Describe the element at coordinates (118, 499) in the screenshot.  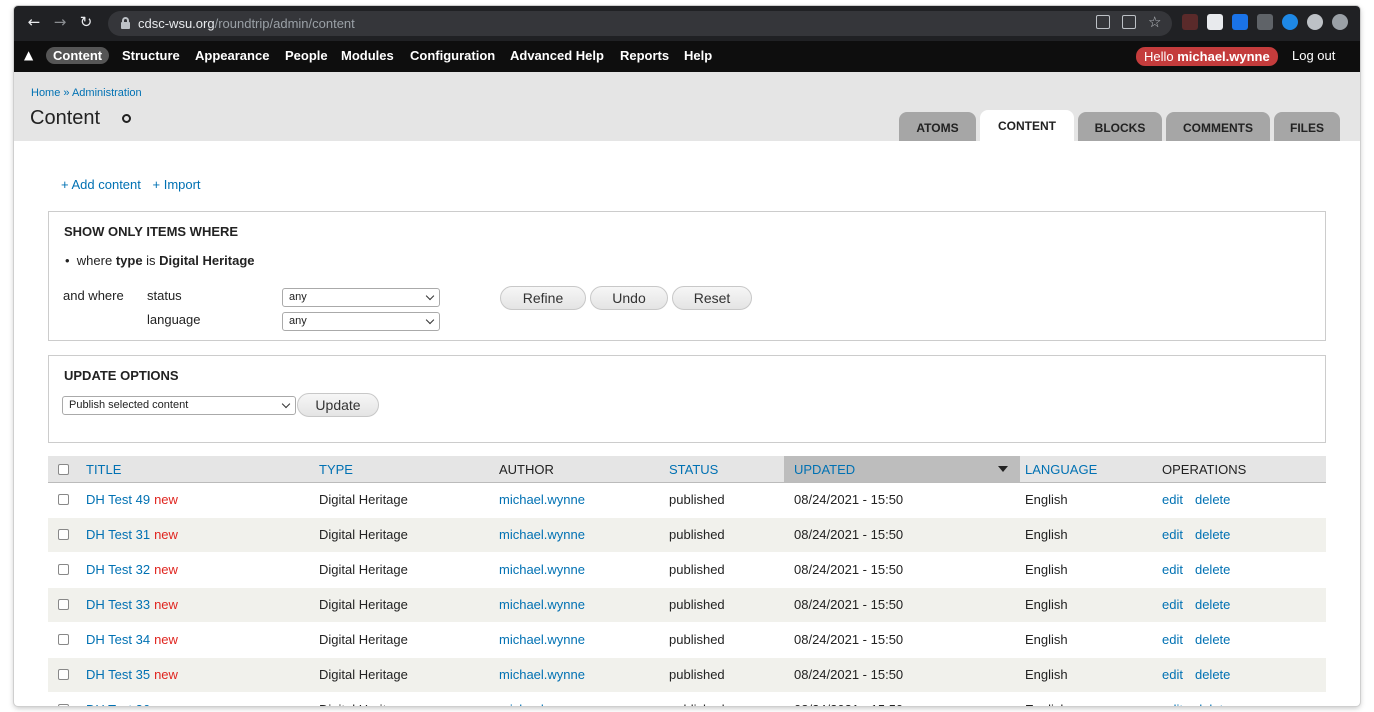
I see `row-title-link: DH Test 49` at that location.